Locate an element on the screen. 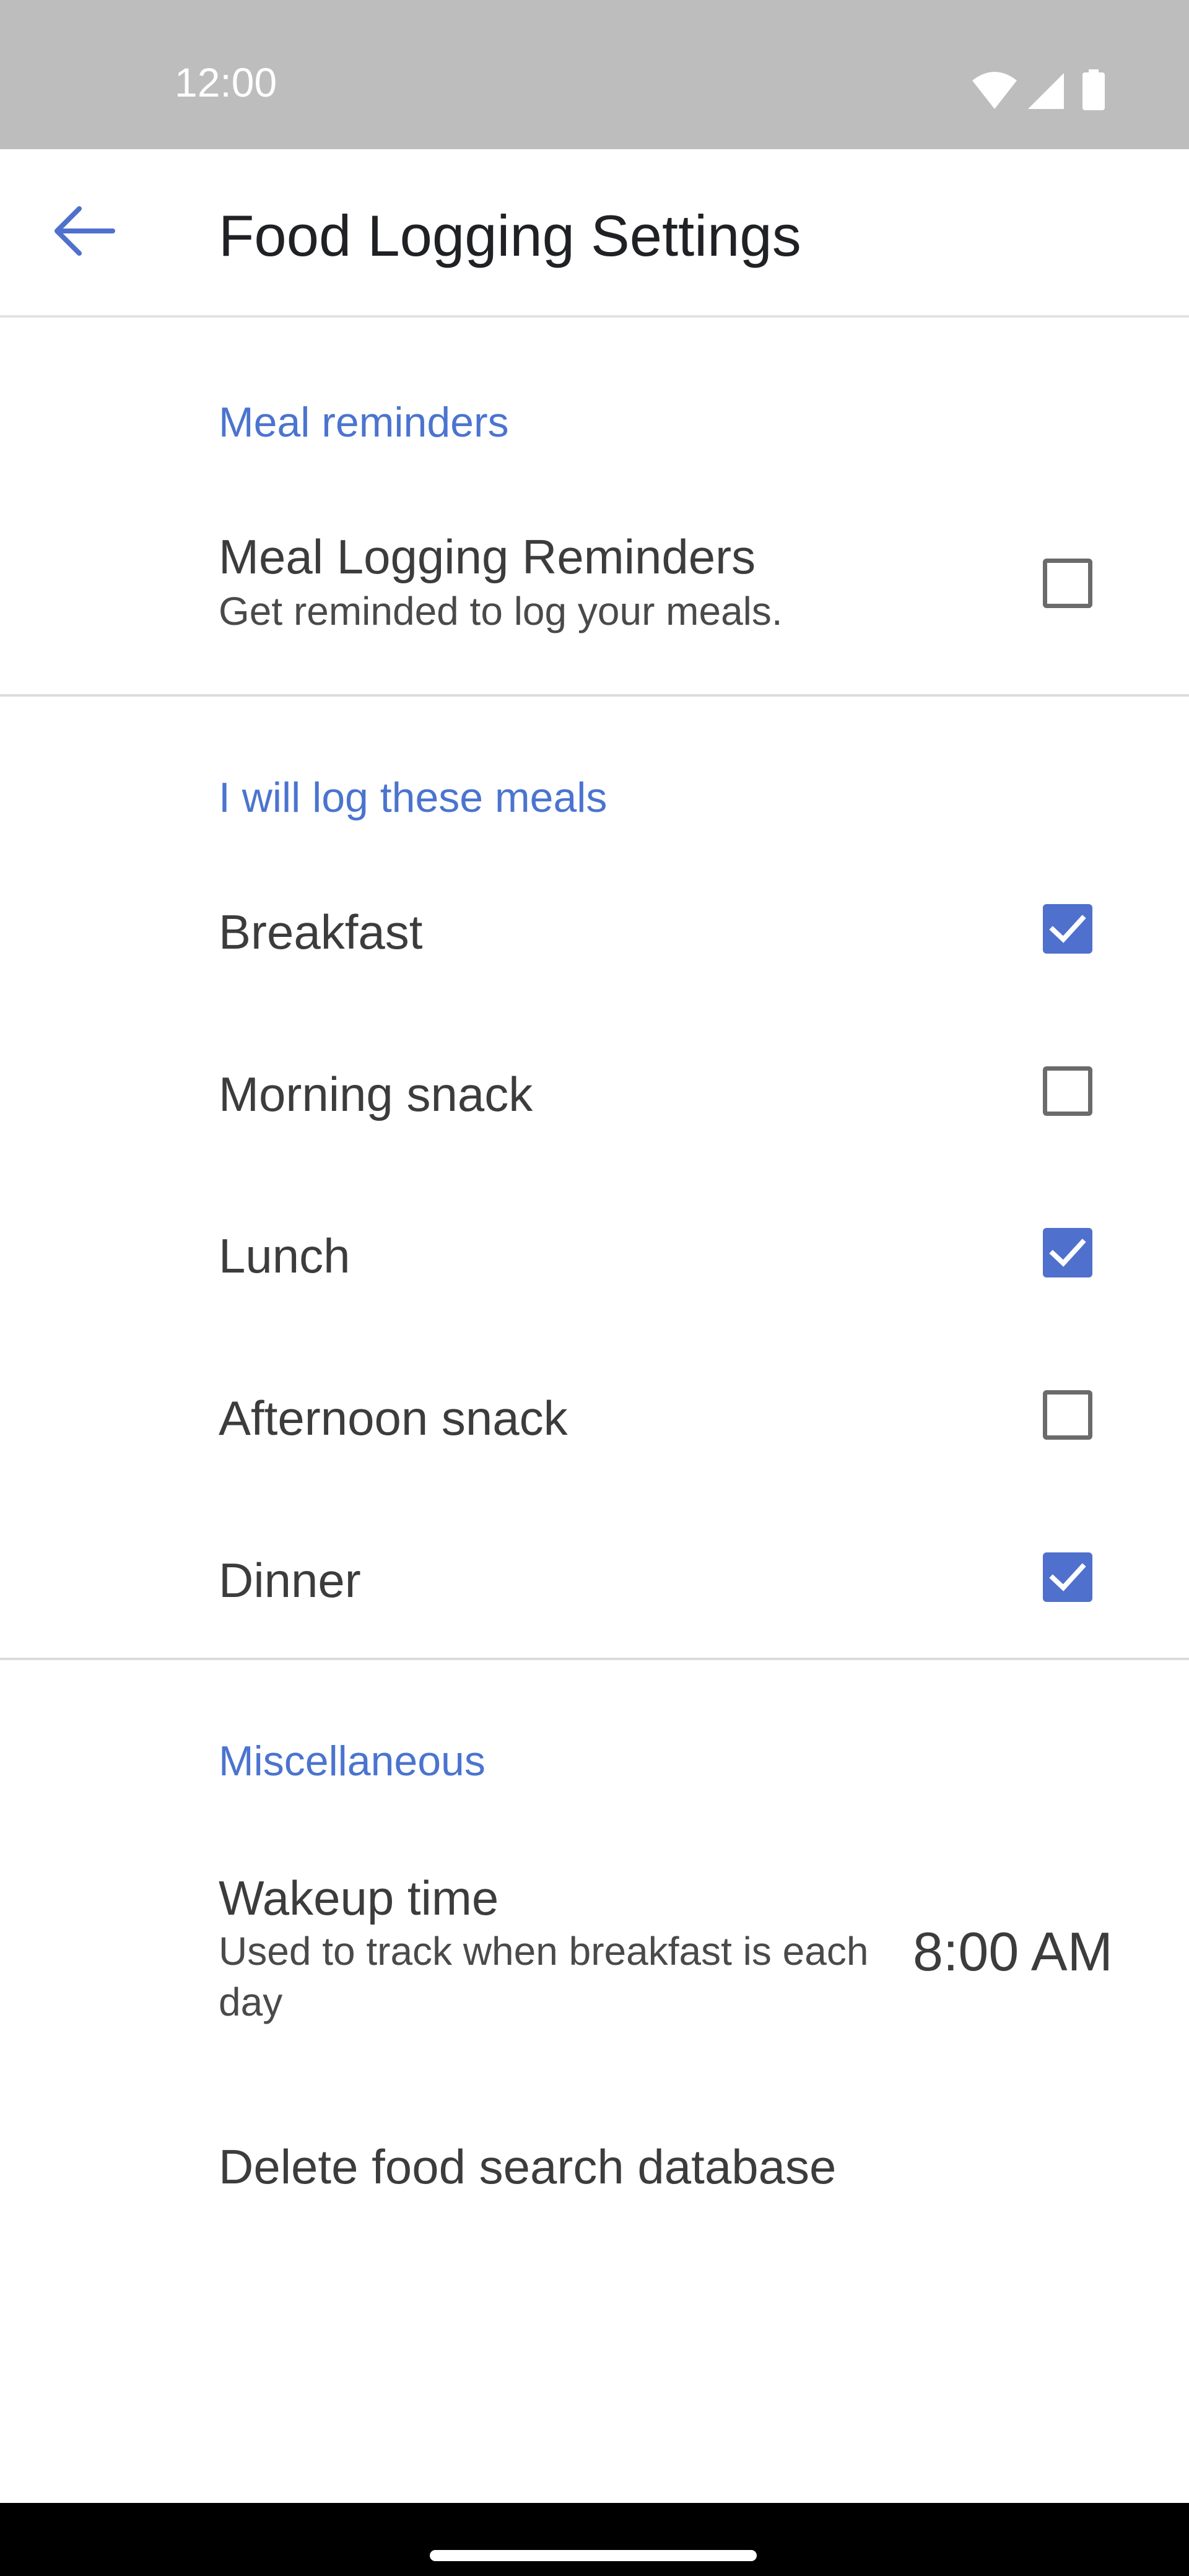  wifi-icon is located at coordinates (994, 92).